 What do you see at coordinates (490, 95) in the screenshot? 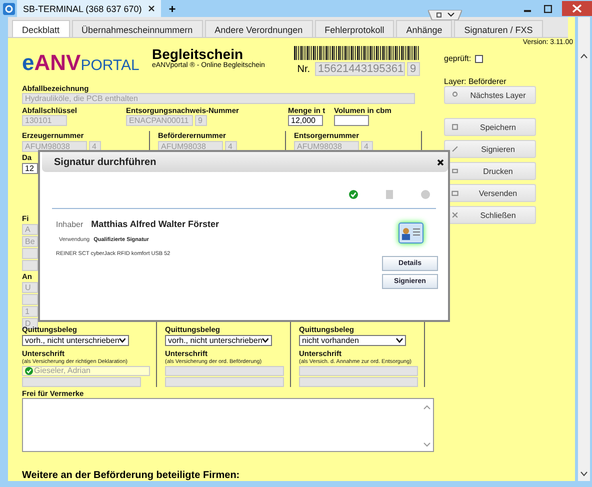
I see `action-button: Nächstes Layer` at bounding box center [490, 95].